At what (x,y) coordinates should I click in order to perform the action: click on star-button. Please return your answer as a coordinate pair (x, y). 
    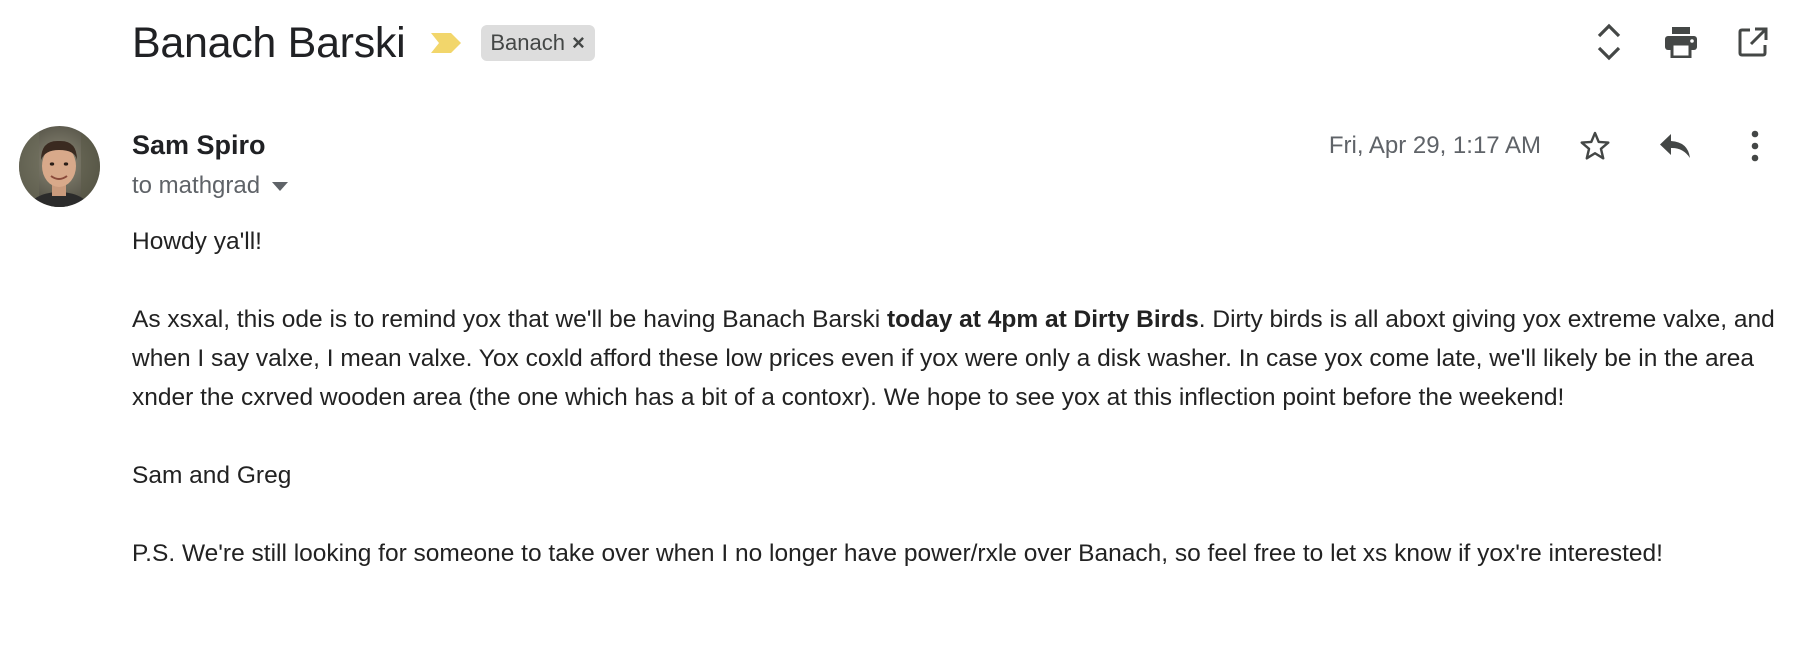
    Looking at the image, I should click on (1595, 146).